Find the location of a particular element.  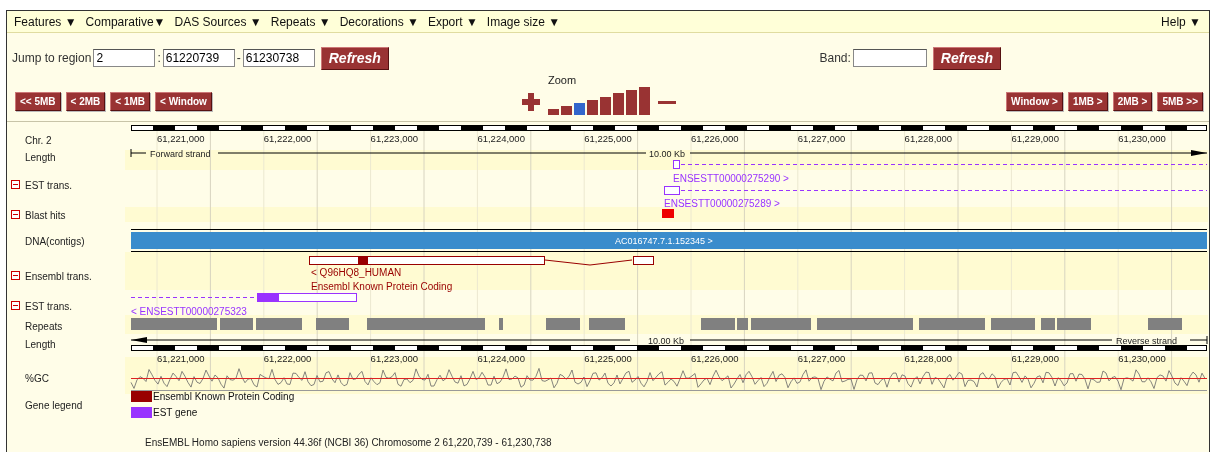

transcript-label: ENSESTT00000275290 > is located at coordinates (731, 178).